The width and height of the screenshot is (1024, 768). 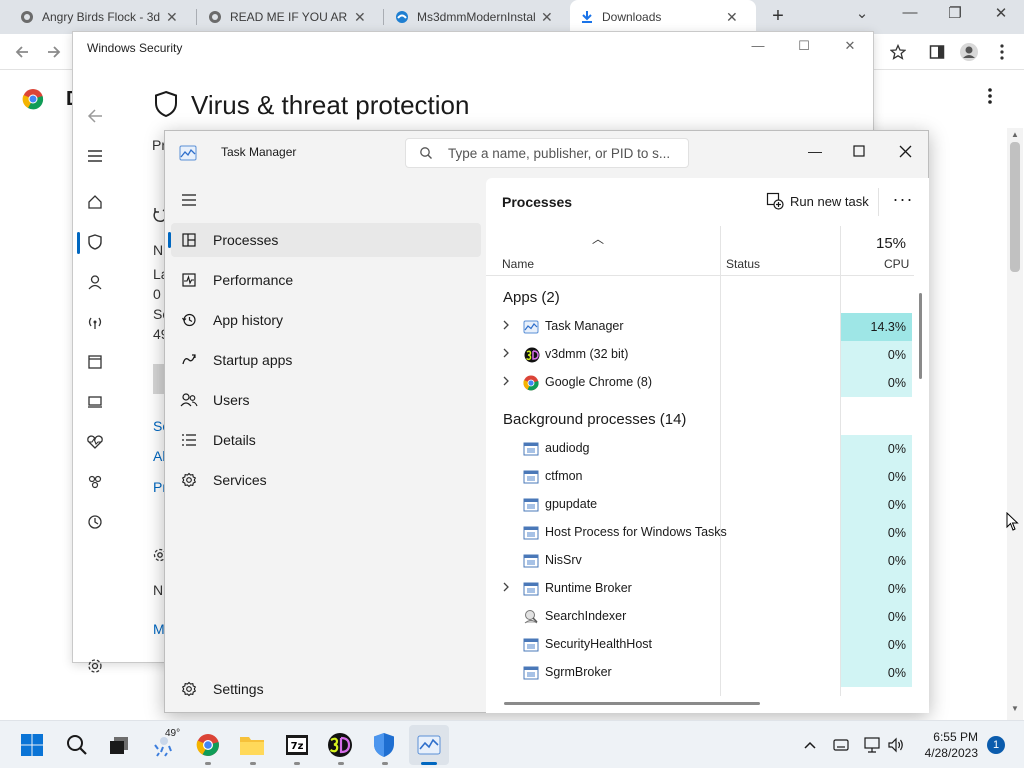 I want to click on cpu-total-usage: 15%, so click(x=891, y=243).